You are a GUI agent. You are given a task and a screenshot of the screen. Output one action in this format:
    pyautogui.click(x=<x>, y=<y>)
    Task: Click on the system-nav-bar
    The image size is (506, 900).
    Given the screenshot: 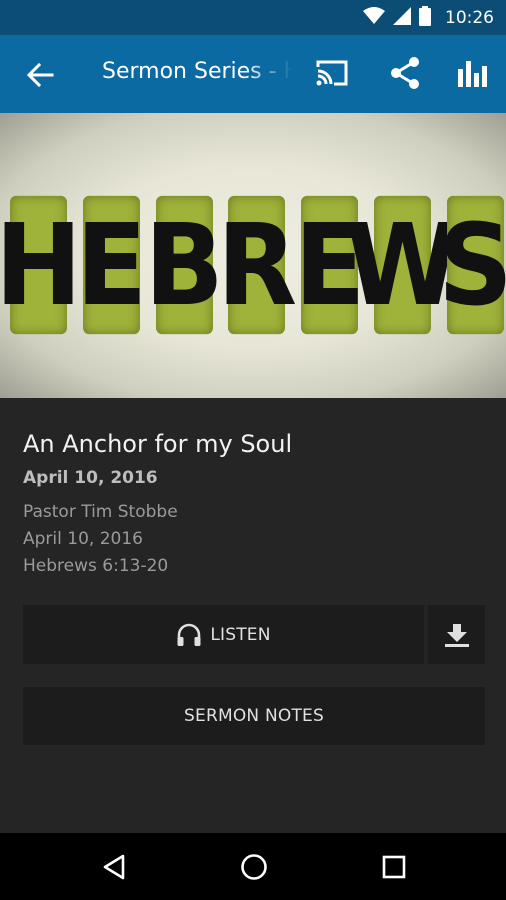 What is the action you would take?
    pyautogui.click(x=253, y=866)
    